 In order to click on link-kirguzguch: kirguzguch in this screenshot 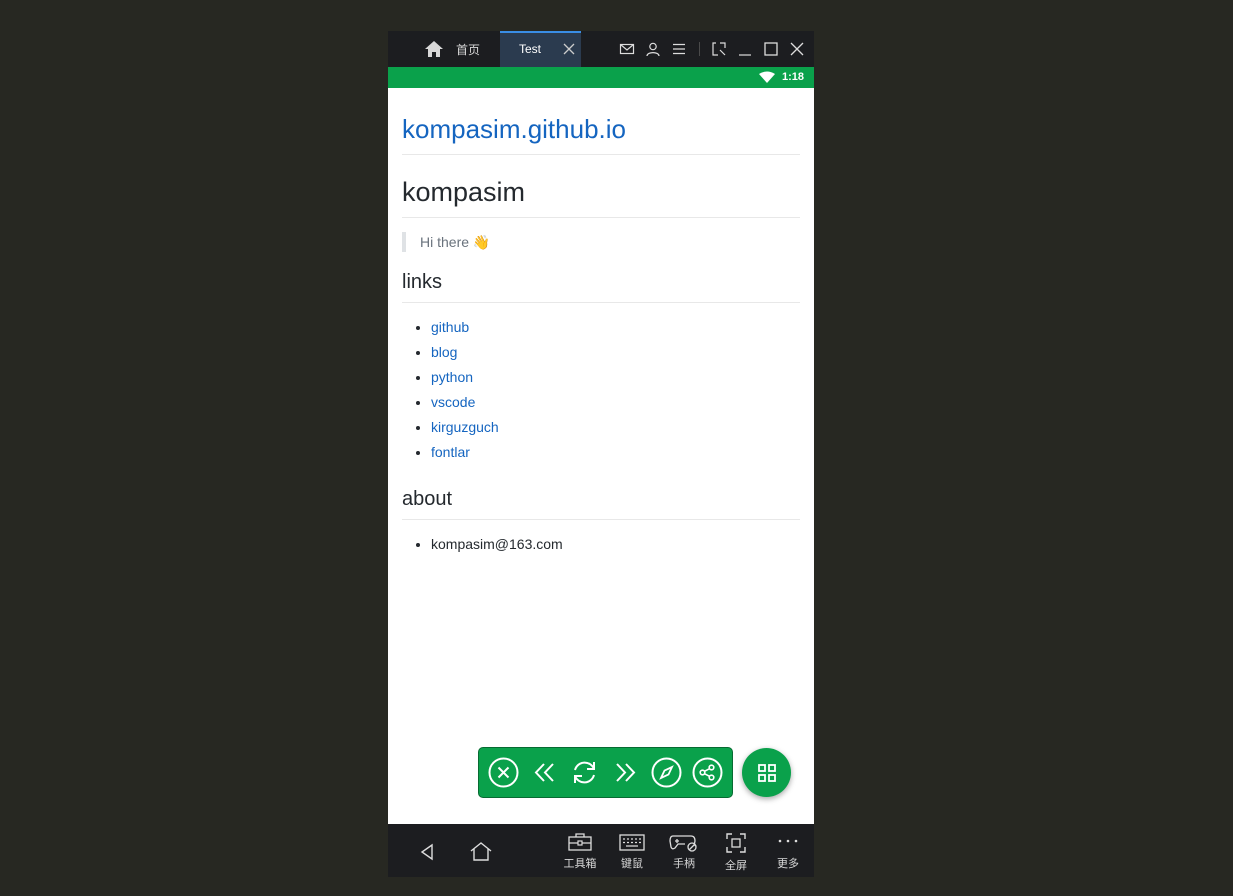, I will do `click(465, 427)`.